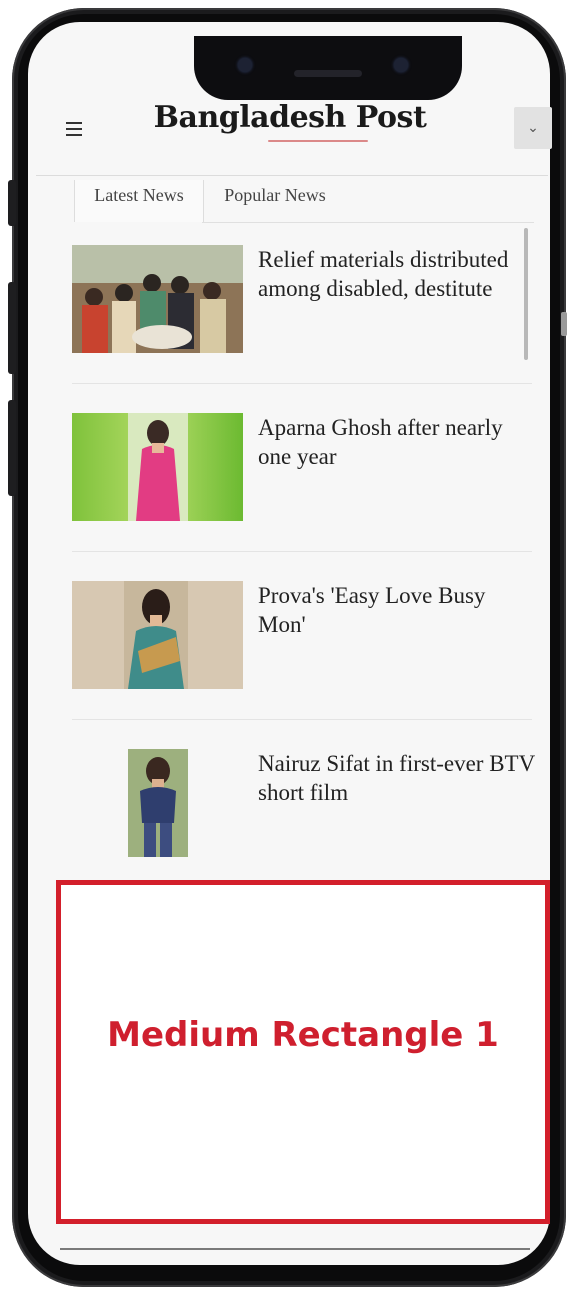 The image size is (579, 1295). What do you see at coordinates (12, 448) in the screenshot?
I see `side-button-bottom` at bounding box center [12, 448].